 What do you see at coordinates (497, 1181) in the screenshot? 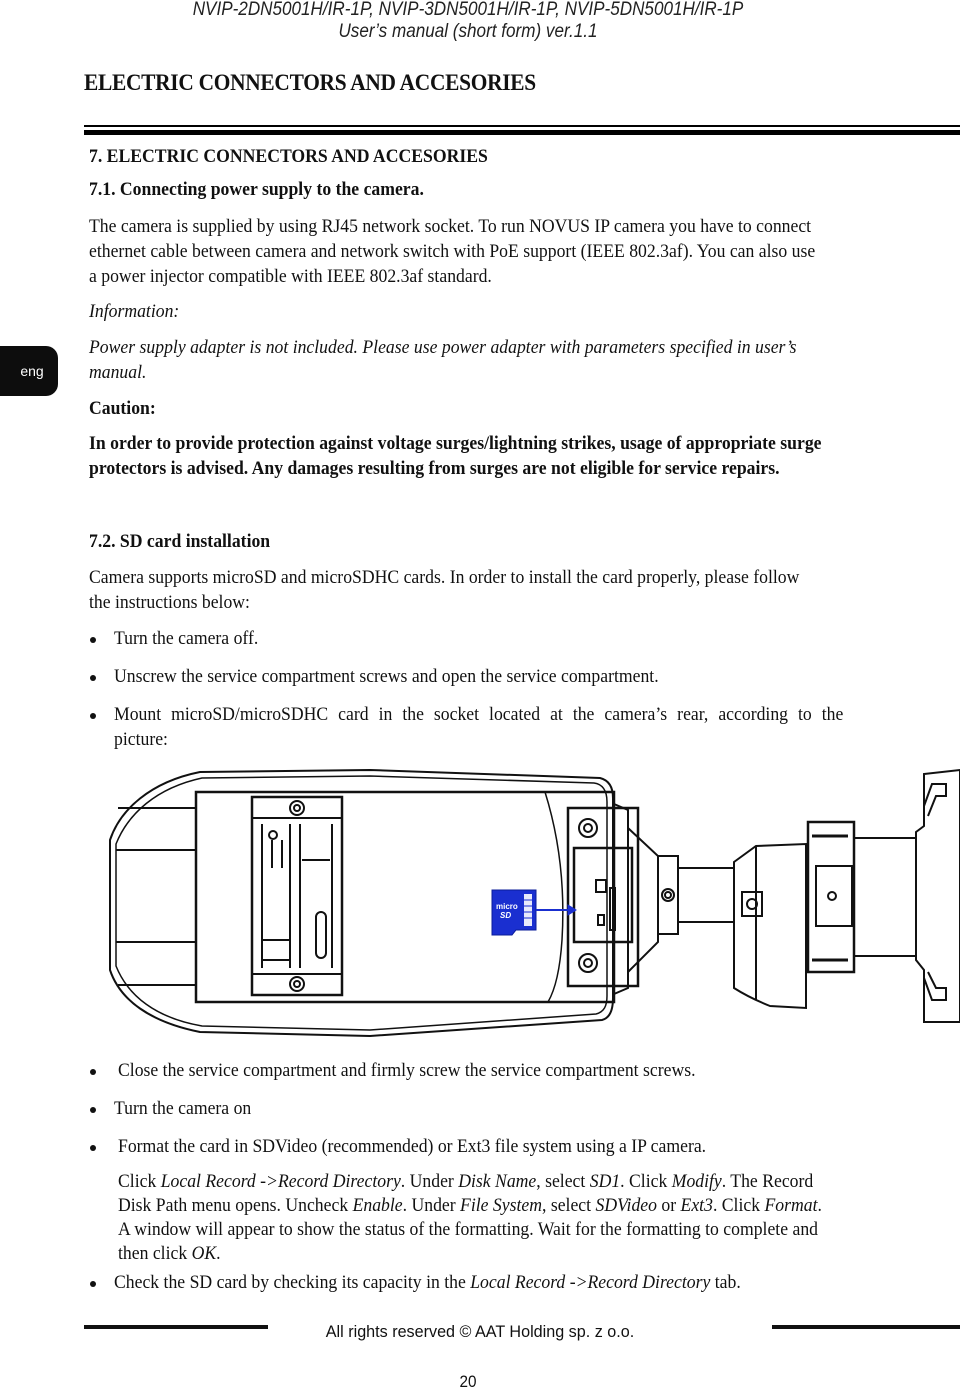
I see `ui-term-disk-name: Disk Name` at bounding box center [497, 1181].